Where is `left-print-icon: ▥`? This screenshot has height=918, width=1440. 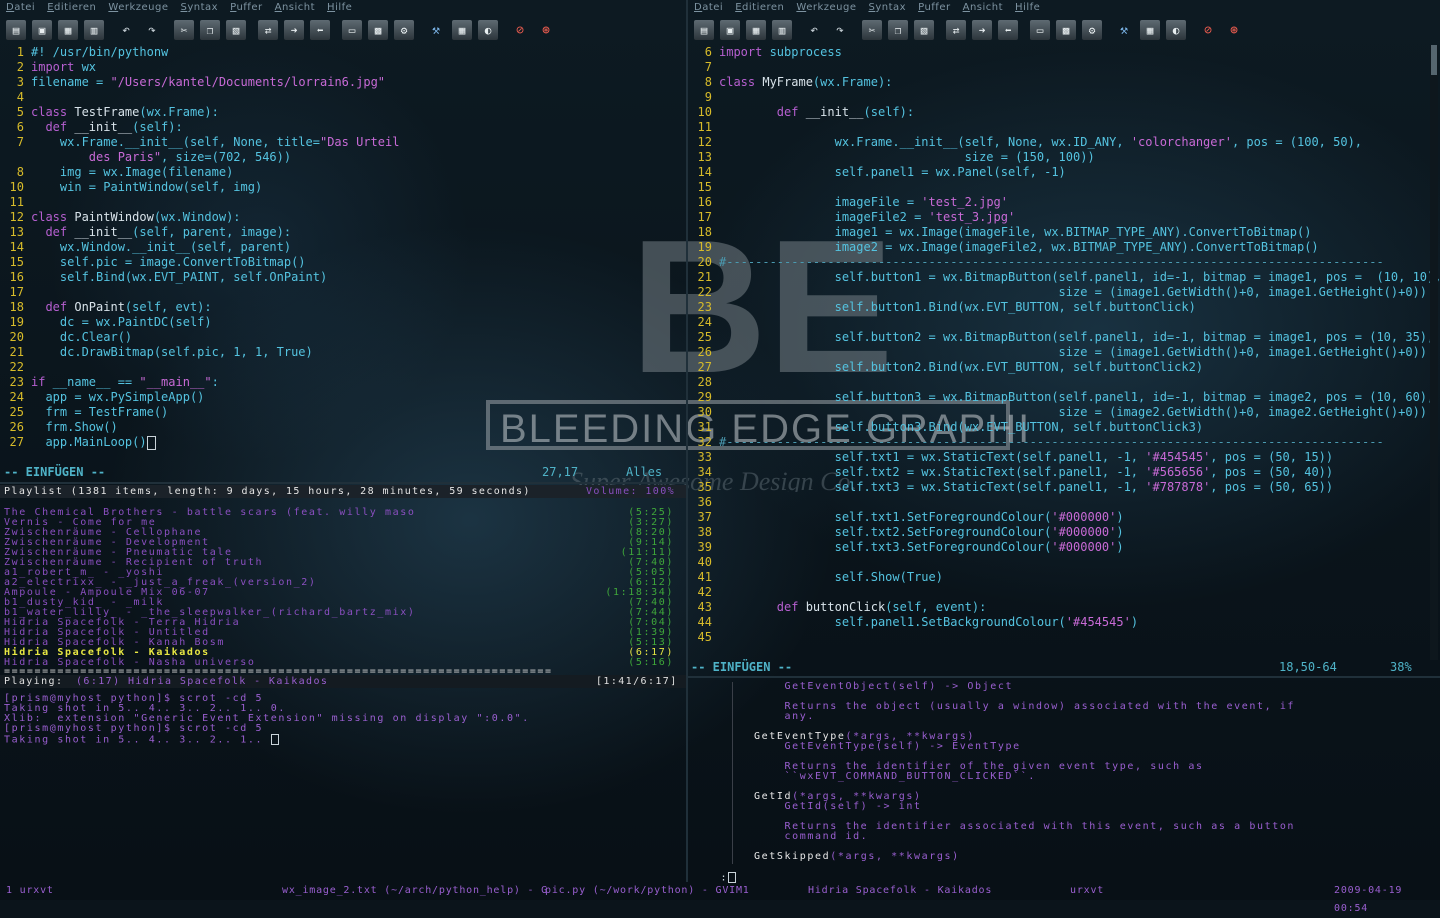
left-print-icon: ▥ is located at coordinates (94, 30).